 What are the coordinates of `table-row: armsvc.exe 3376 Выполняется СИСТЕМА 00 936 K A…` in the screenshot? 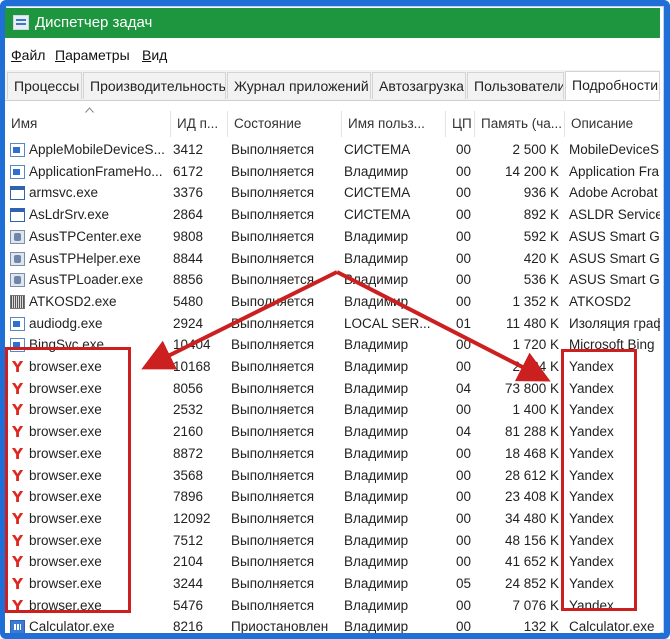 It's located at (332, 194).